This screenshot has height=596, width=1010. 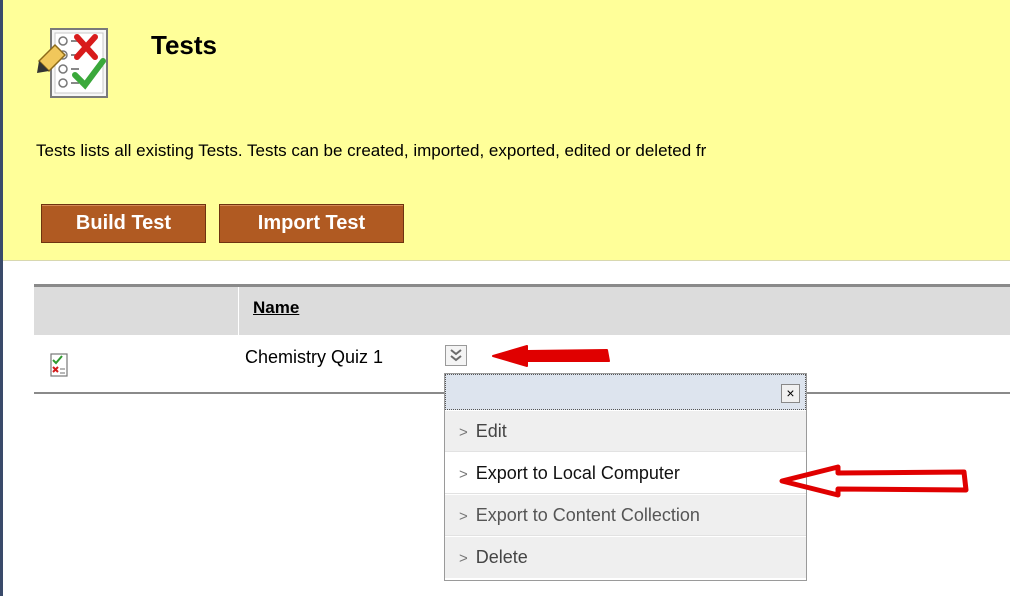 I want to click on chevron-down-icon, so click(x=456, y=355).